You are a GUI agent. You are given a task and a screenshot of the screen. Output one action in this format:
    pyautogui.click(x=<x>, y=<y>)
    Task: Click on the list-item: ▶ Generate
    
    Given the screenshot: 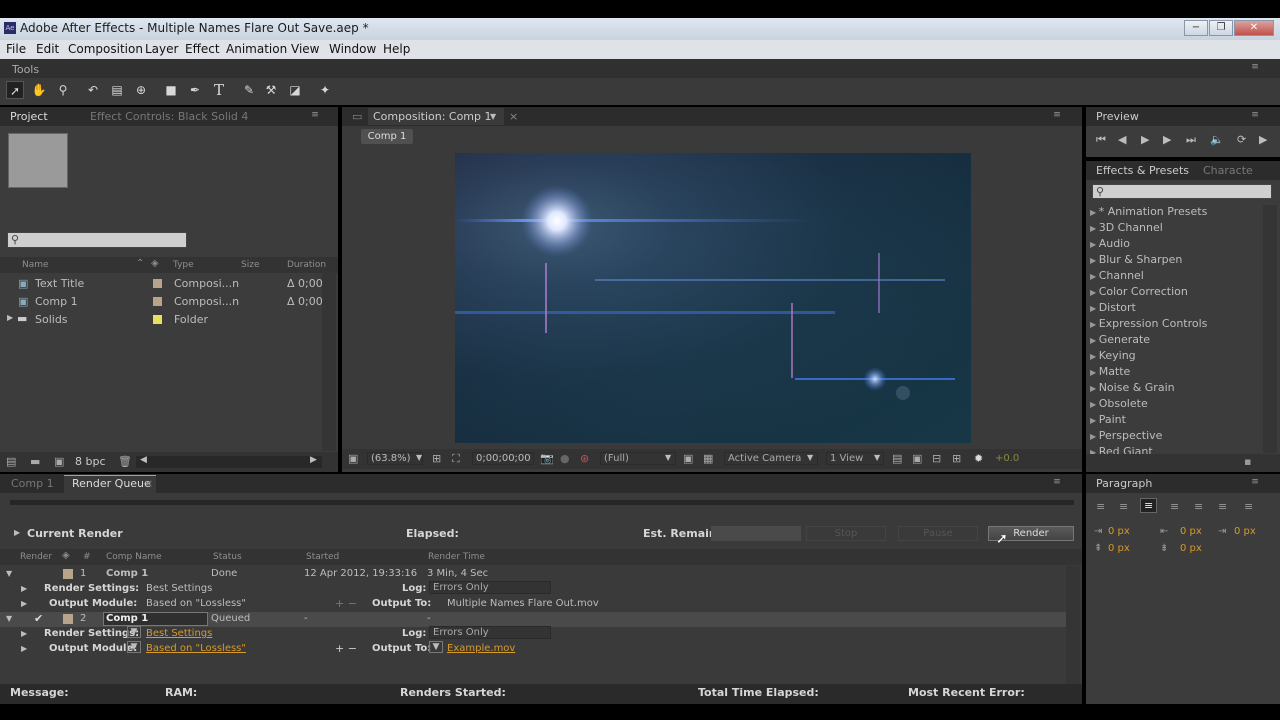 What is the action you would take?
    pyautogui.click(x=1120, y=339)
    